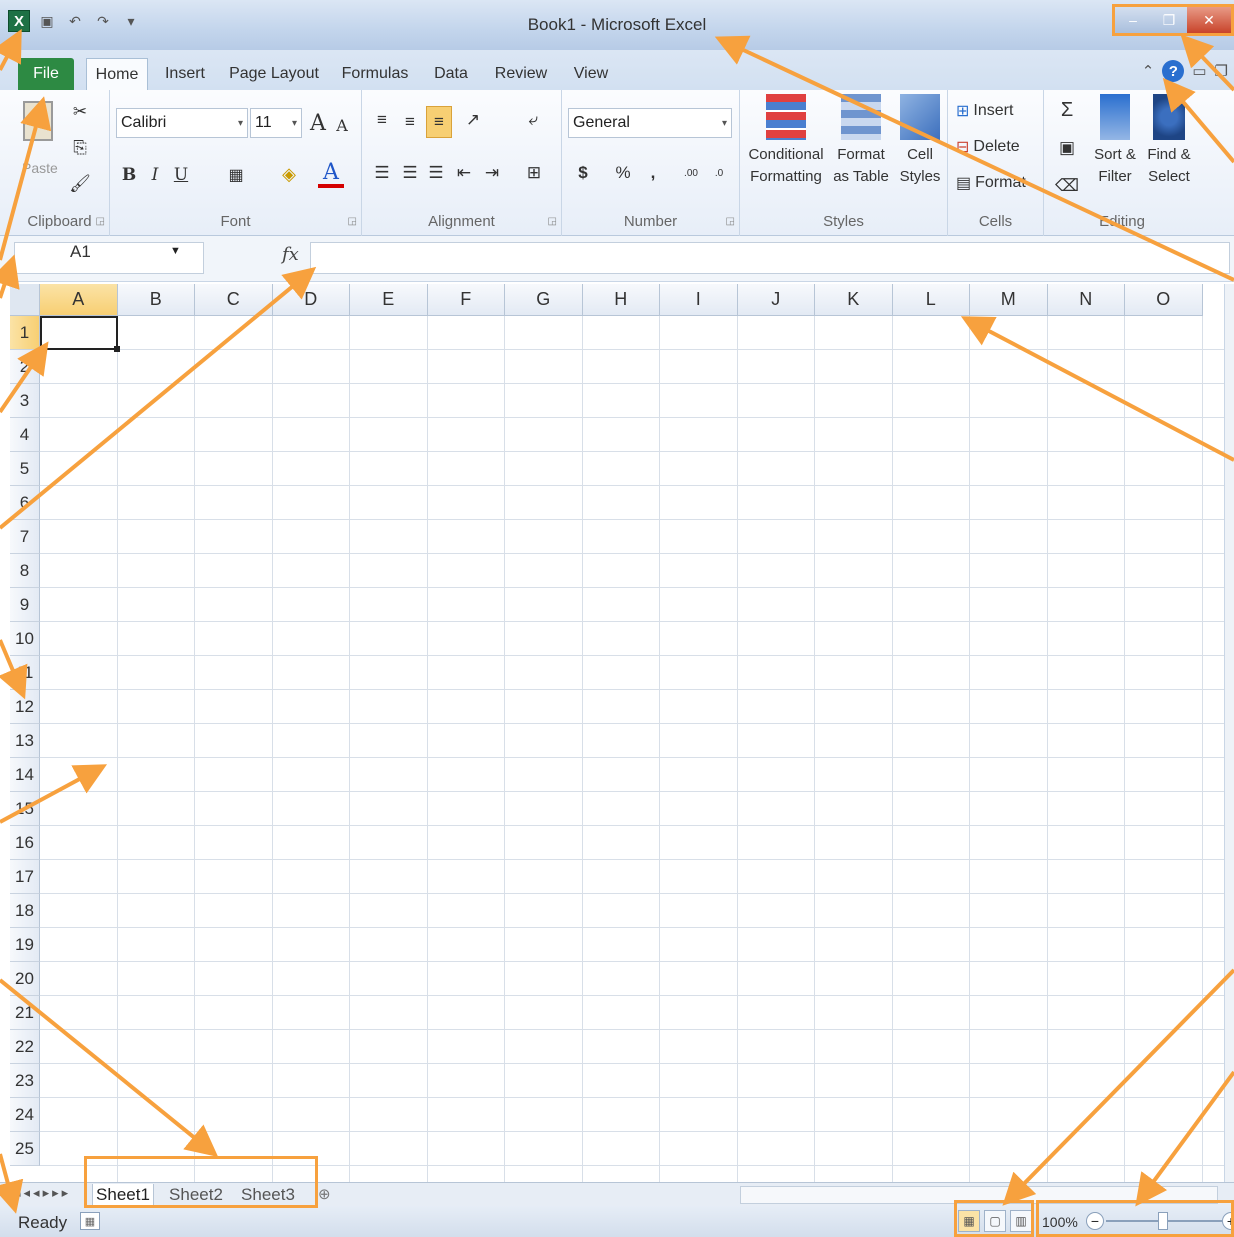  Describe the element at coordinates (38, 121) in the screenshot. I see `paste-button` at that location.